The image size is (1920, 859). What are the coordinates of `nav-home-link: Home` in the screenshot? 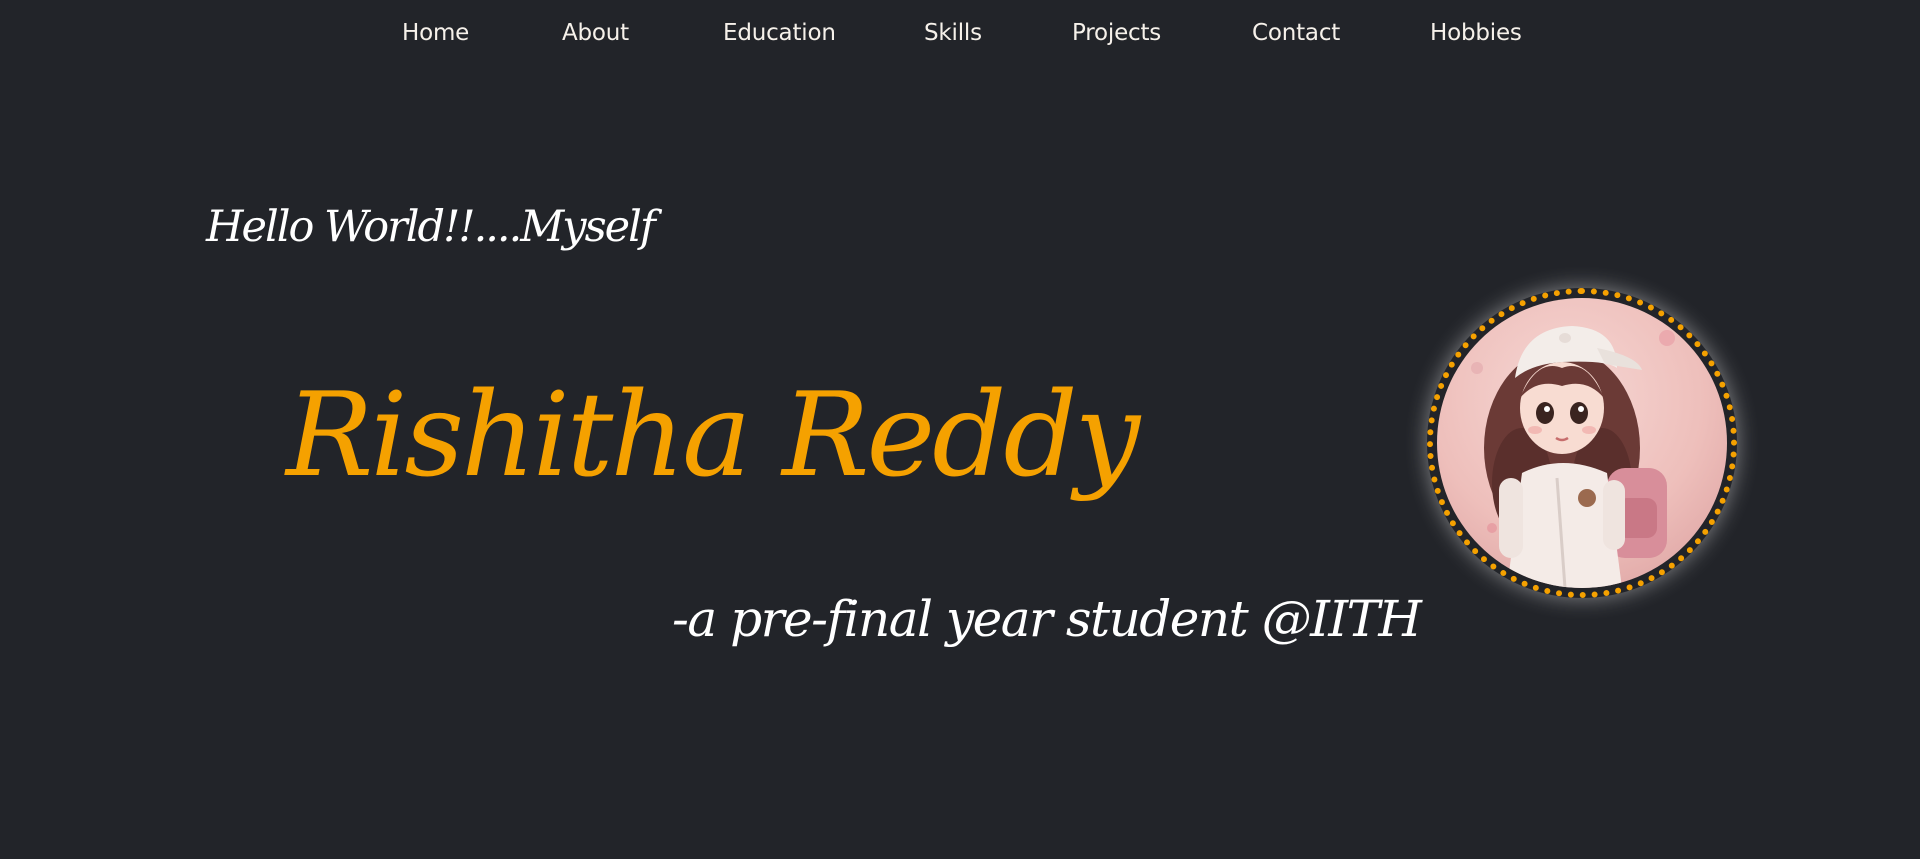 It's located at (435, 33).